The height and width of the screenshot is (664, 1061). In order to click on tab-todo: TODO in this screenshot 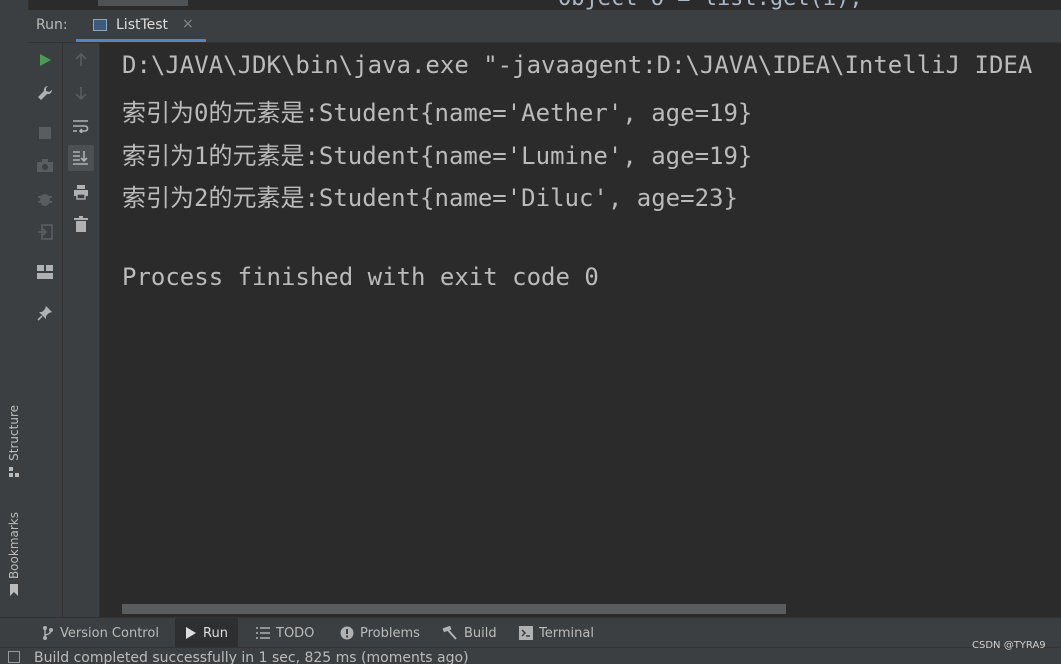, I will do `click(285, 633)`.